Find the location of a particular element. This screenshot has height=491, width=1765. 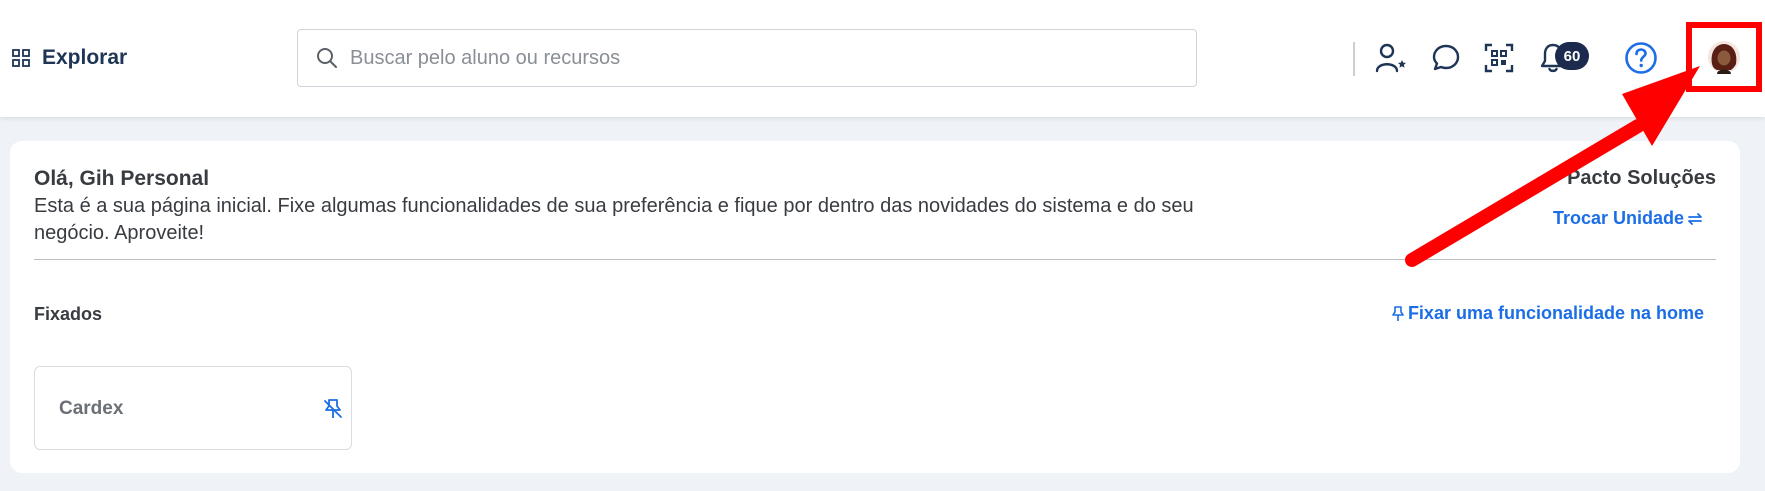

pin-feature-link: Fixar uma funcionalidade na home is located at coordinates (1548, 313).